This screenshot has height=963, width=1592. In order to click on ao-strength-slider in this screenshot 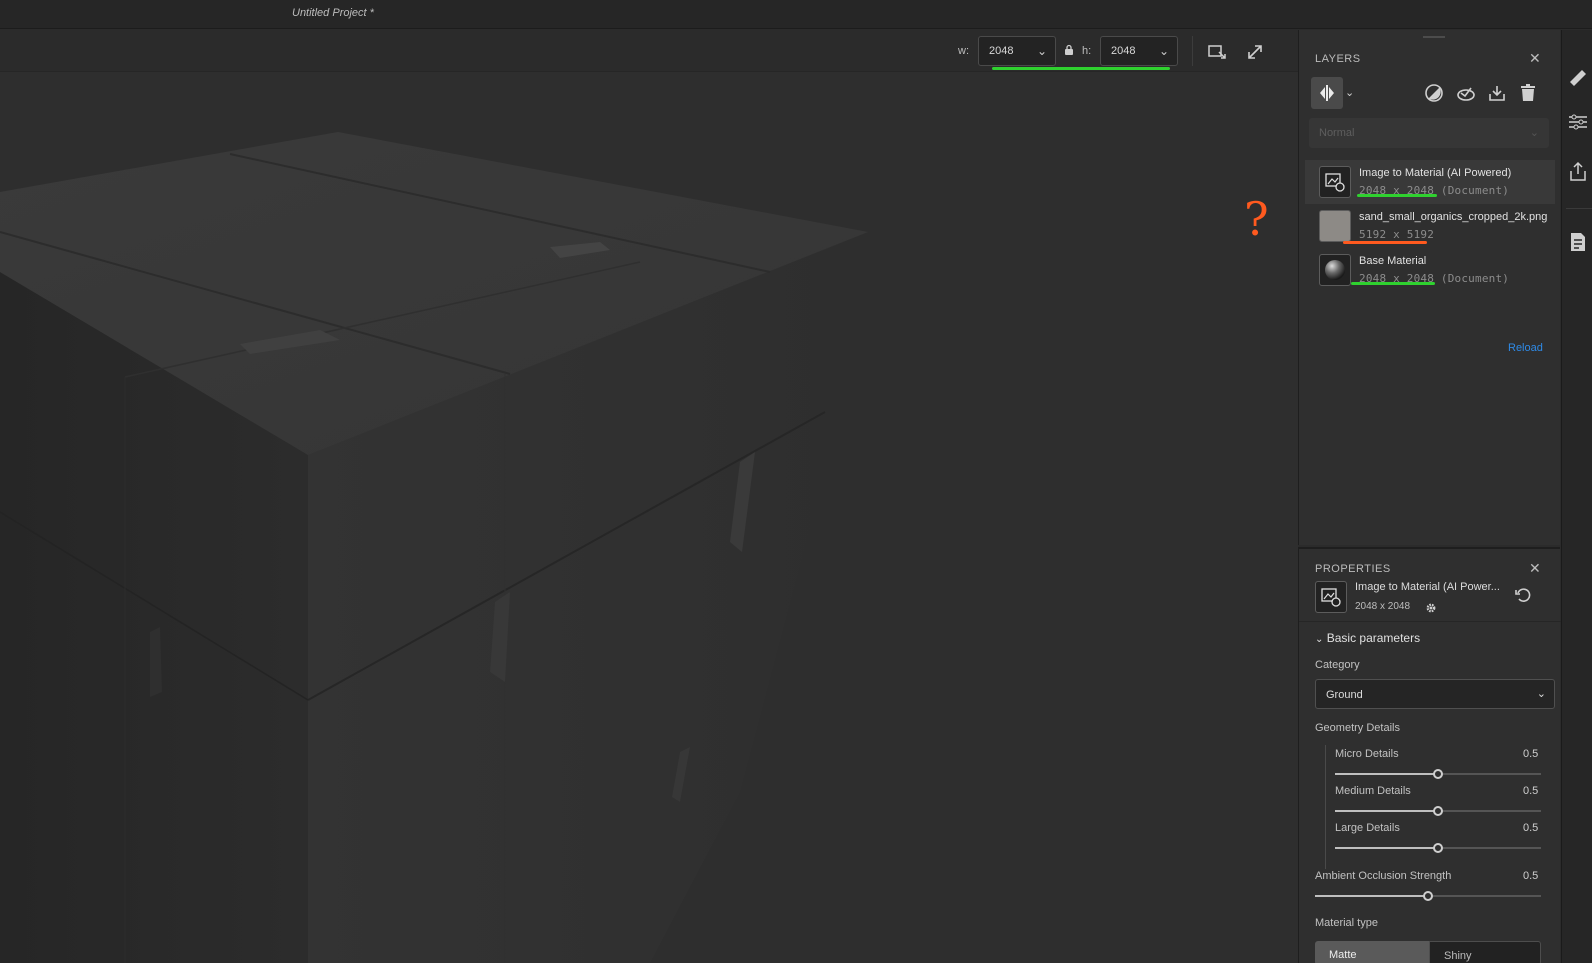, I will do `click(1428, 896)`.